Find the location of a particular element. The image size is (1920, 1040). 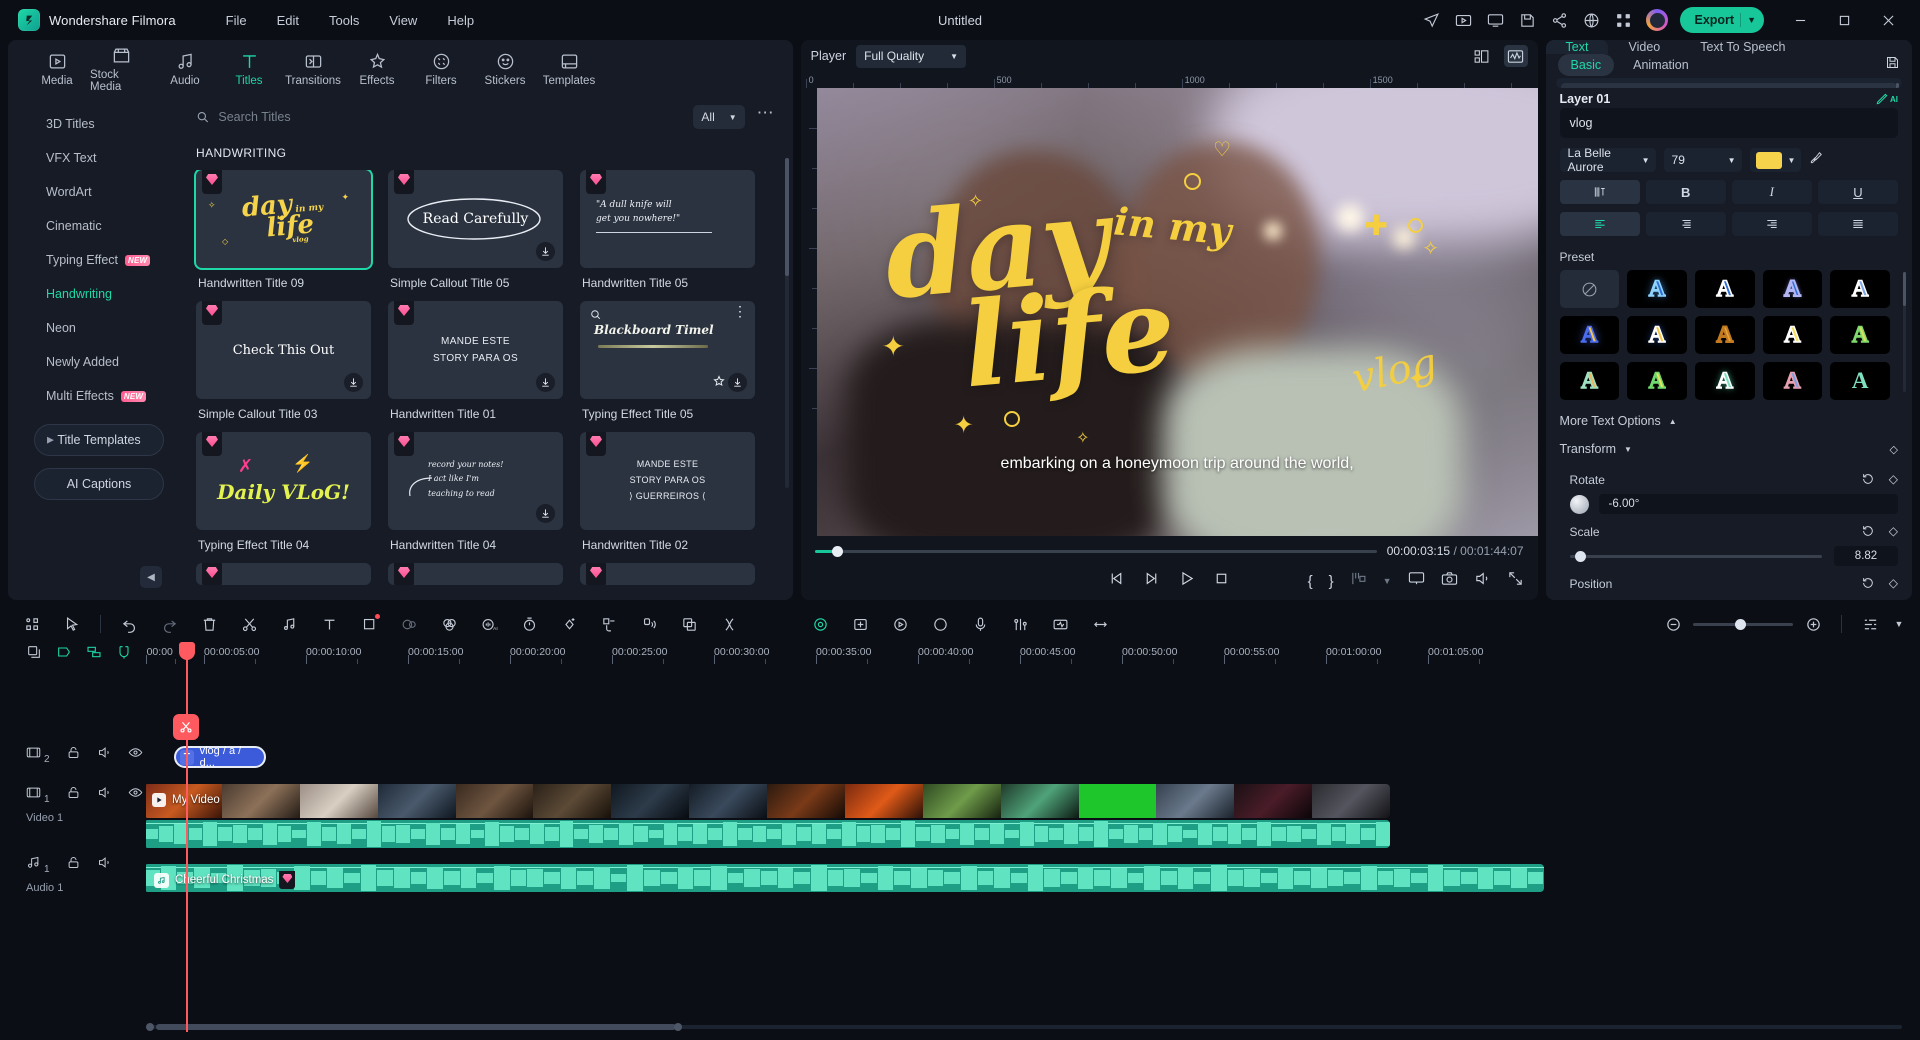

stop-icon is located at coordinates (1221, 581).